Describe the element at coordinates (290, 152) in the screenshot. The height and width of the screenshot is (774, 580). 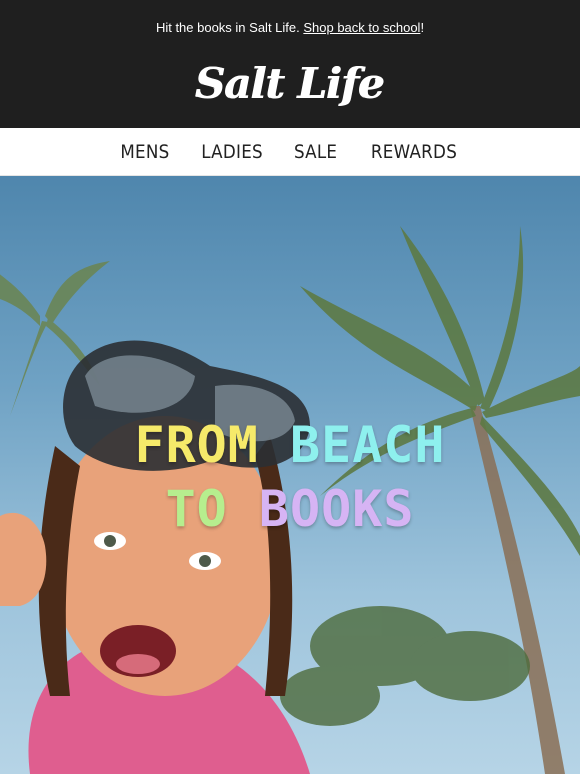
I see `main-nav: MENS LADIES SALE REWARDS` at that location.